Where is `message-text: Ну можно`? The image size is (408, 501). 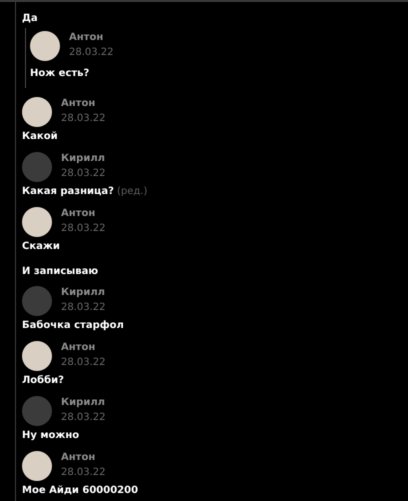
message-text: Ну можно is located at coordinates (51, 435).